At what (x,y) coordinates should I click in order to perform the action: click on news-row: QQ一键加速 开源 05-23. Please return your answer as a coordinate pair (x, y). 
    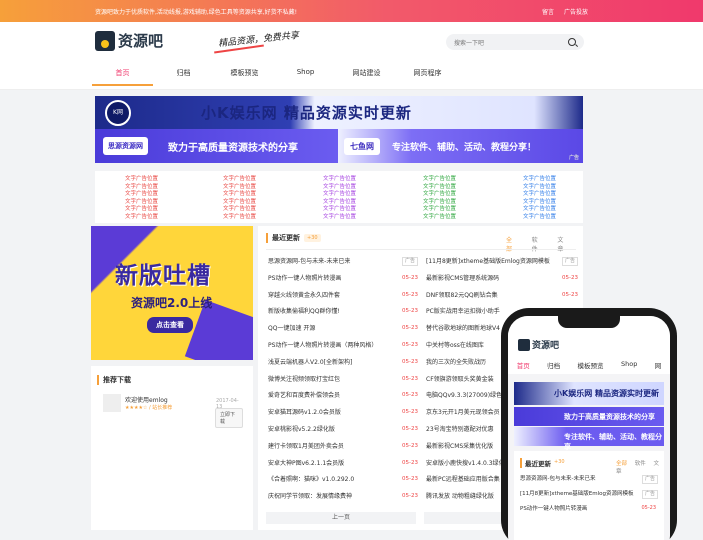
    Looking at the image, I should click on (343, 328).